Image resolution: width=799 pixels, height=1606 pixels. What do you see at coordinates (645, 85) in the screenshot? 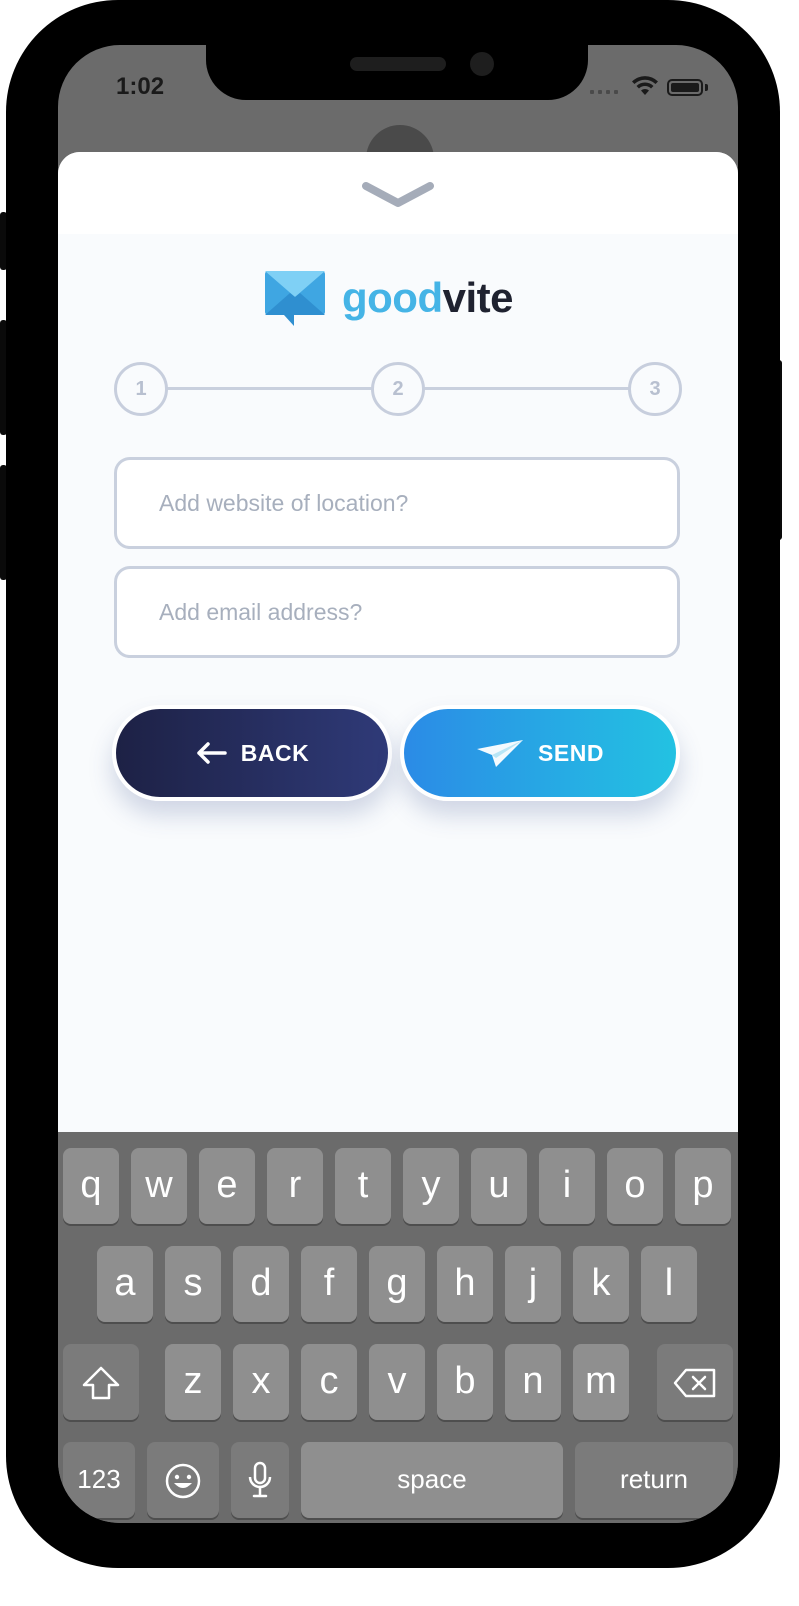
I see `wifi-icon` at bounding box center [645, 85].